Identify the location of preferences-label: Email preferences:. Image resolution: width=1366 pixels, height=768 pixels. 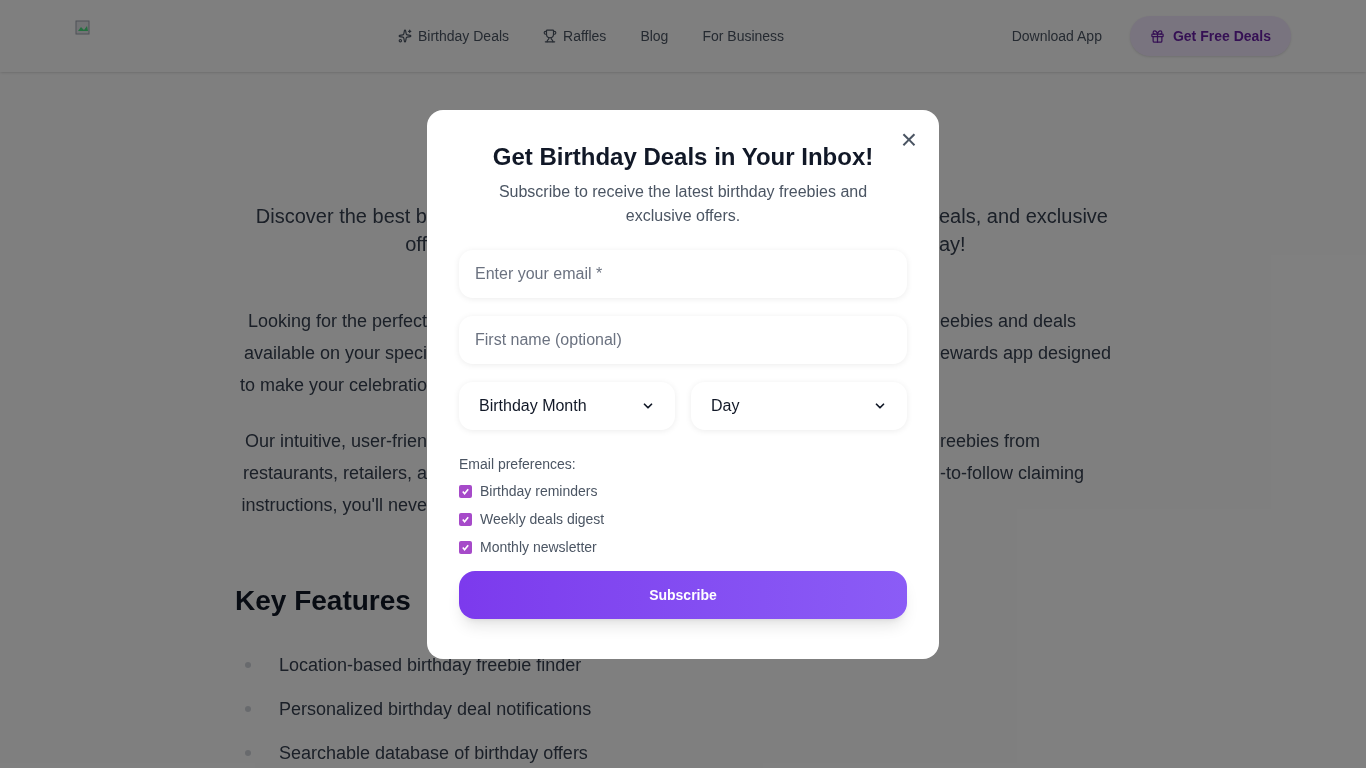
(518, 464).